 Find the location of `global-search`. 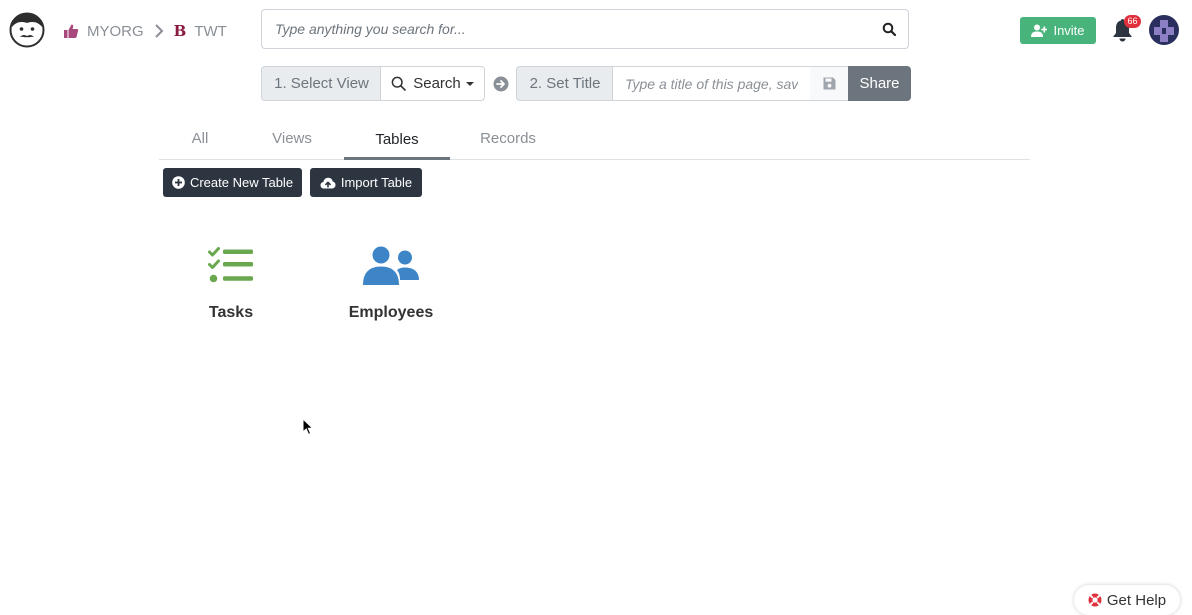

global-search is located at coordinates (585, 29).